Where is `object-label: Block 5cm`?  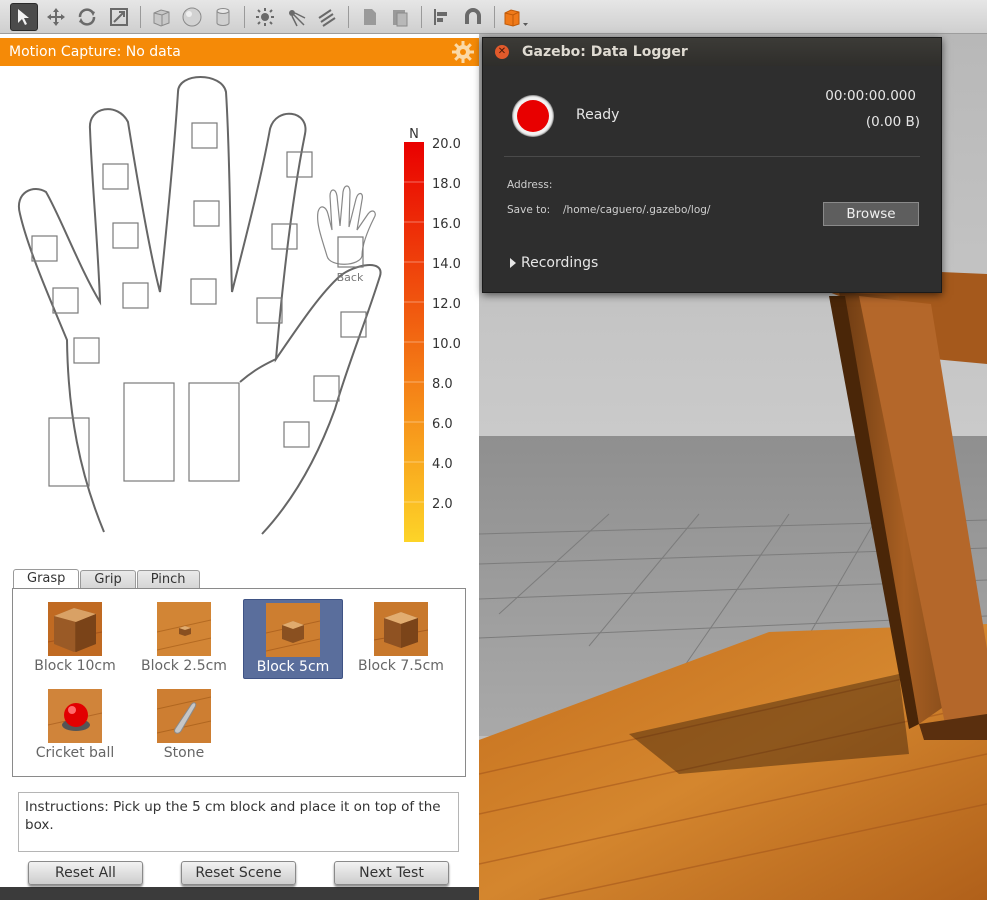
object-label: Block 5cm is located at coordinates (293, 667).